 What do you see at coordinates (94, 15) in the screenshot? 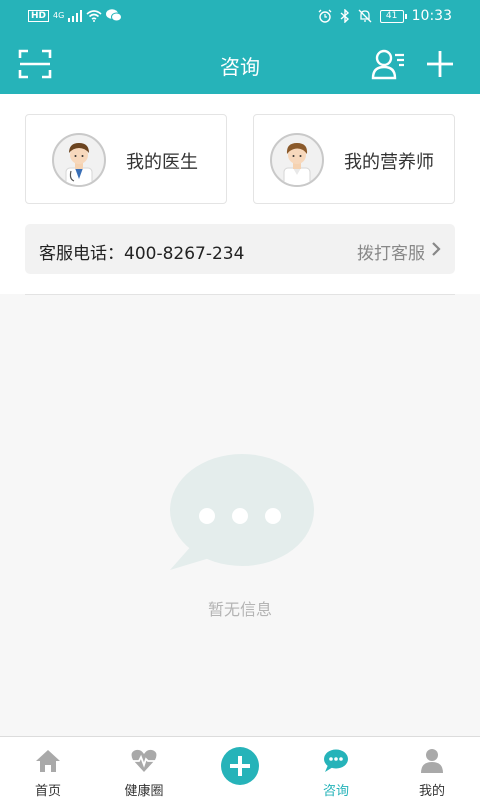
I see `wifi-icon` at bounding box center [94, 15].